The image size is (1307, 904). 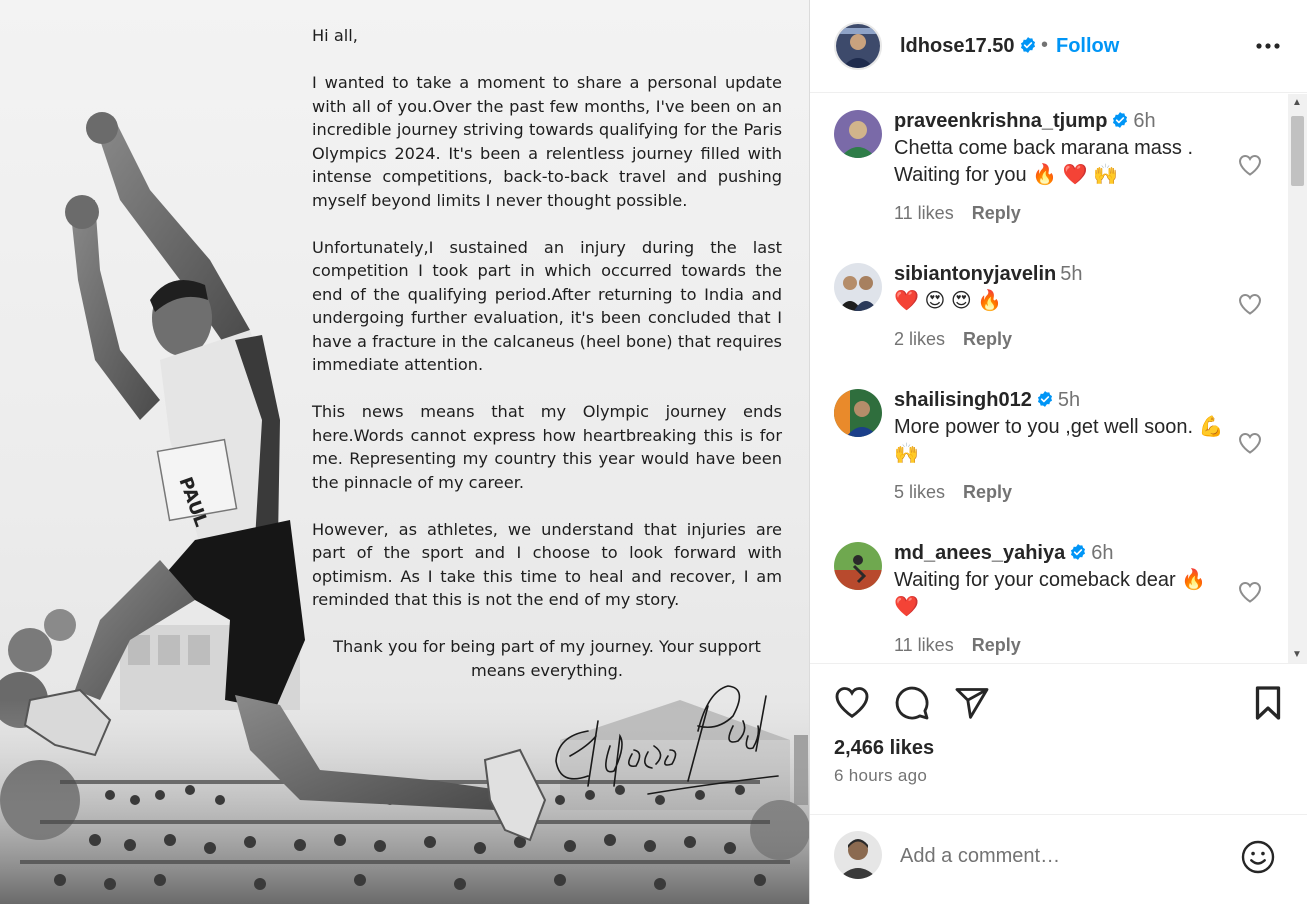 What do you see at coordinates (963, 400) in the screenshot?
I see `comment-username: shailisingh012` at bounding box center [963, 400].